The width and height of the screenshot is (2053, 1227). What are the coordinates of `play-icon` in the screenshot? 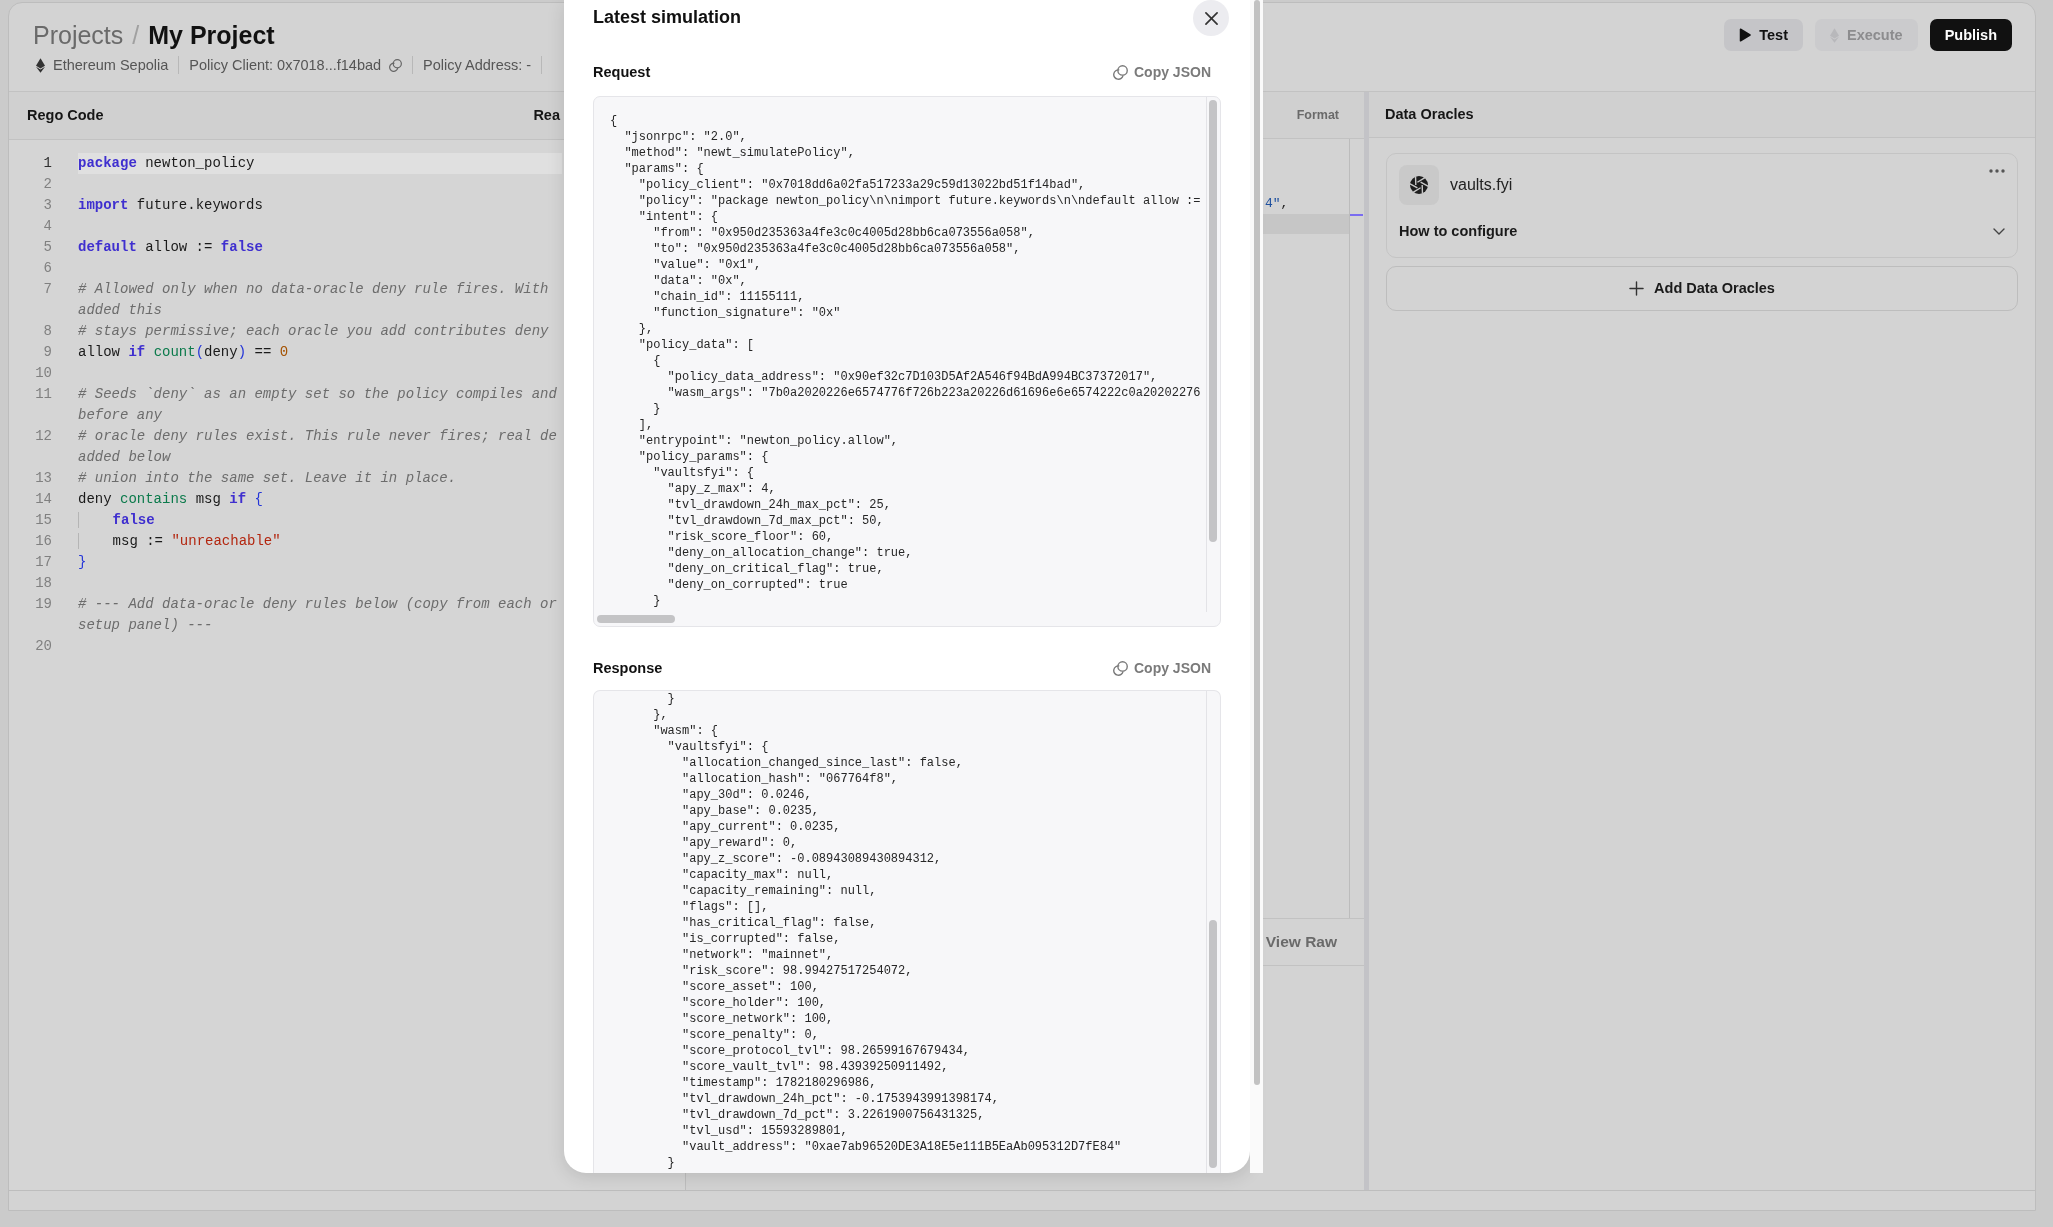 It's located at (1745, 35).